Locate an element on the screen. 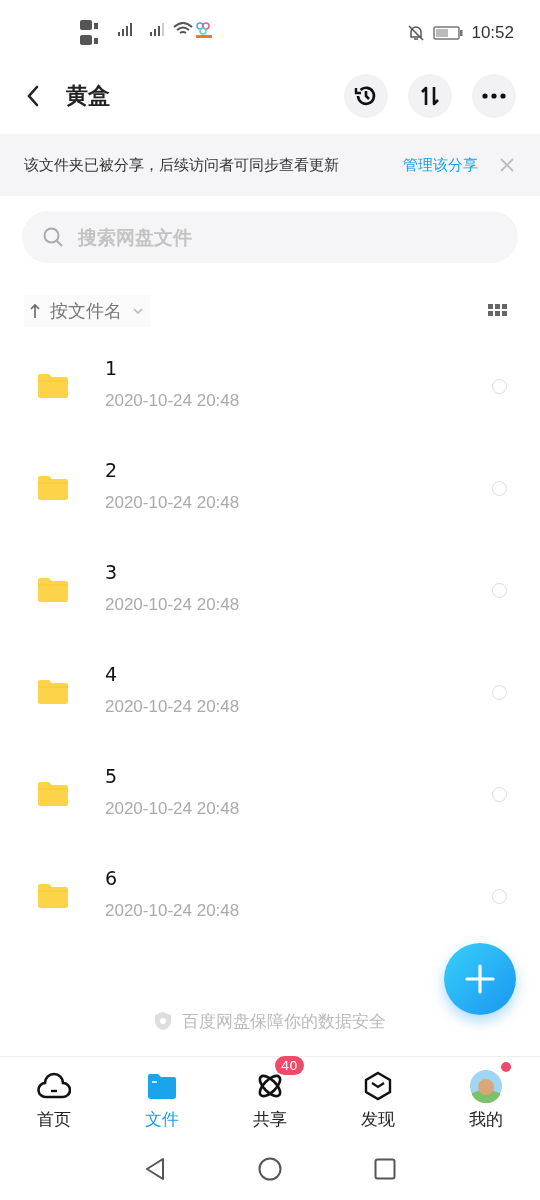 The height and width of the screenshot is (1200, 540). security-note: 百度网盘保障你的数据安全 is located at coordinates (284, 1021).